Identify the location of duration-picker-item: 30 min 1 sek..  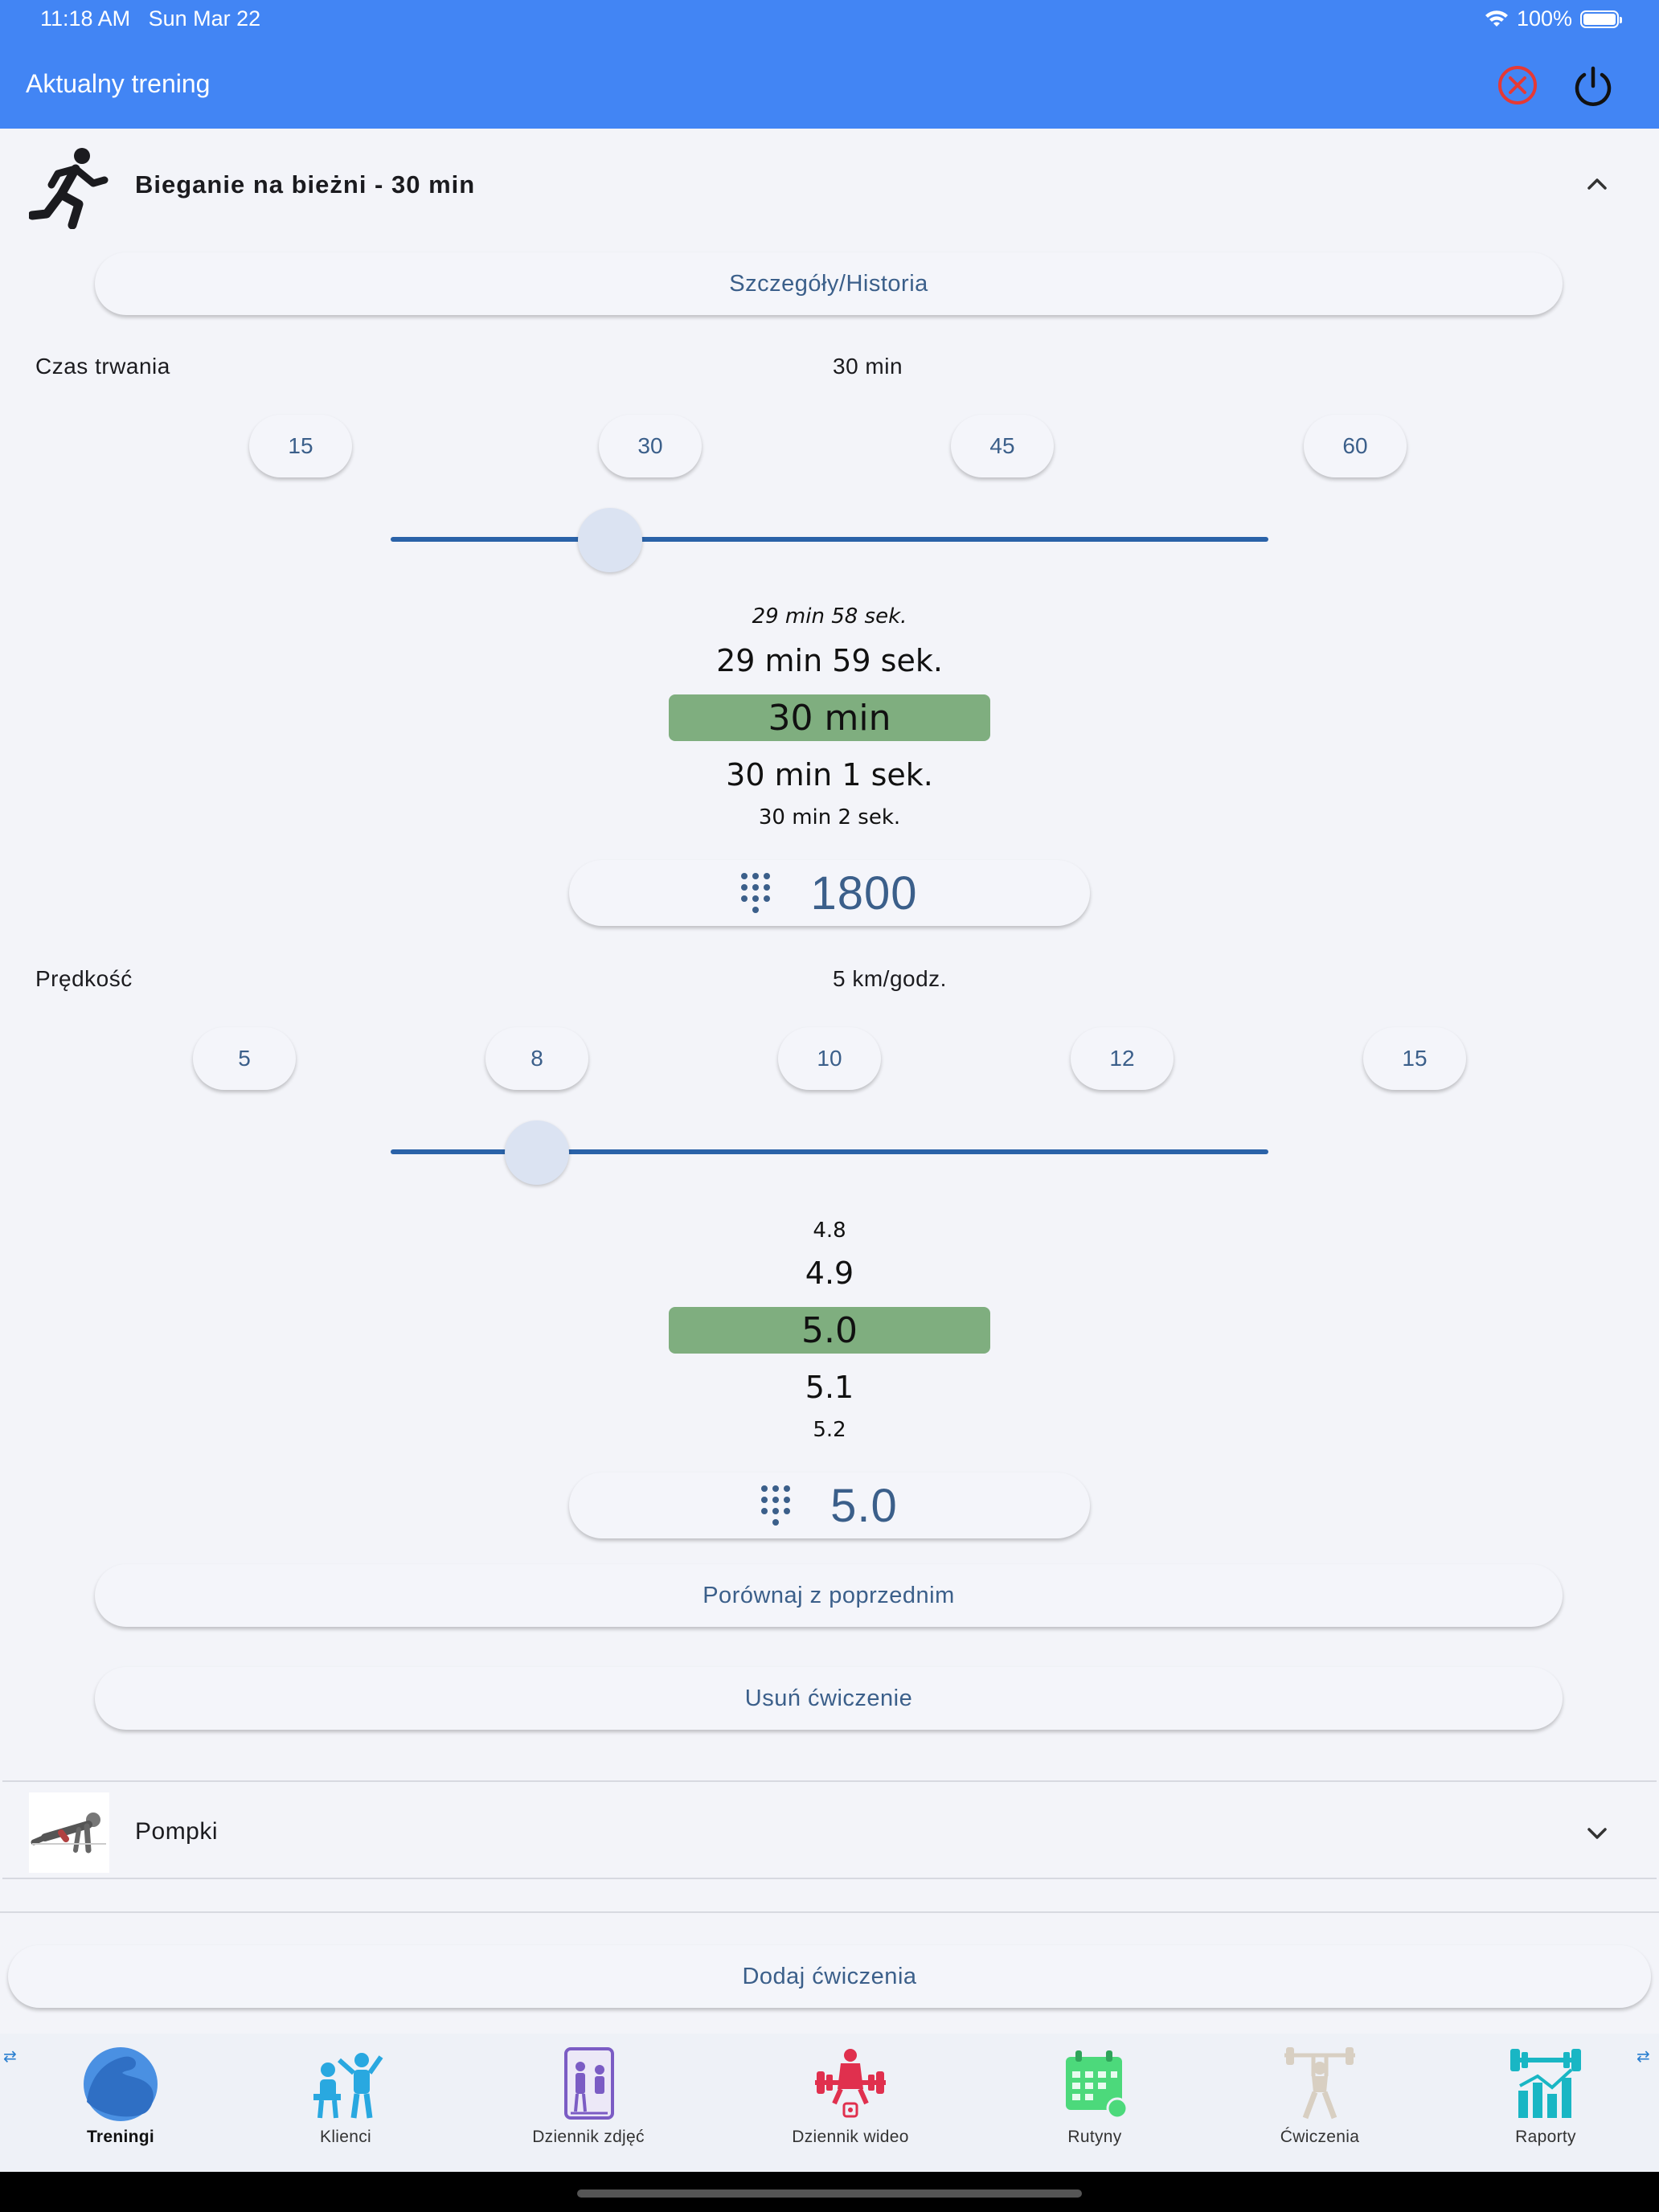
(829, 775).